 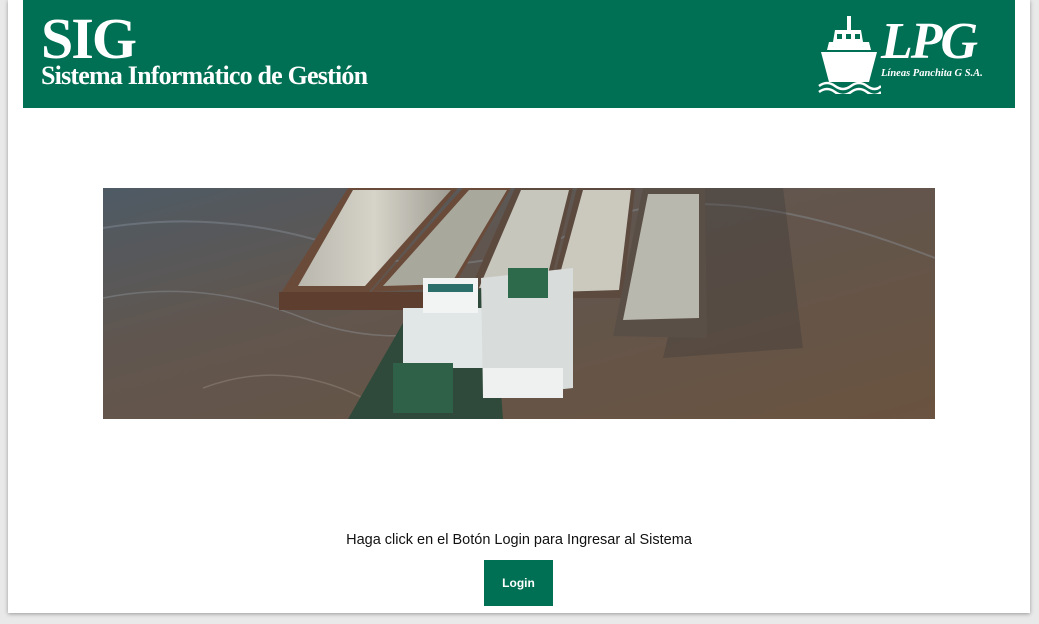 What do you see at coordinates (204, 75) in the screenshot?
I see `app-subtitle: Sistema Informático de Gestión` at bounding box center [204, 75].